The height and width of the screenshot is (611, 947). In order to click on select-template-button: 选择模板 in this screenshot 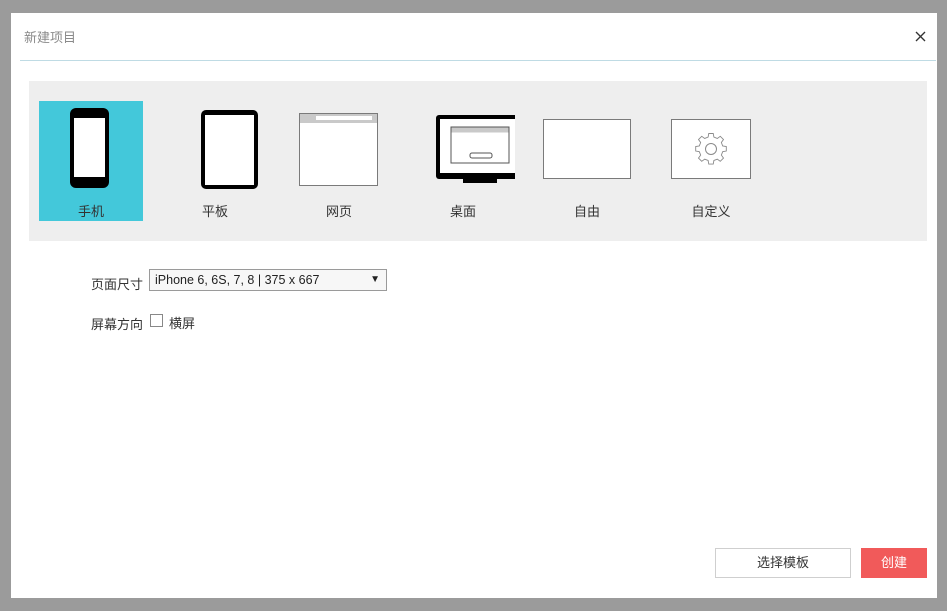, I will do `click(783, 563)`.